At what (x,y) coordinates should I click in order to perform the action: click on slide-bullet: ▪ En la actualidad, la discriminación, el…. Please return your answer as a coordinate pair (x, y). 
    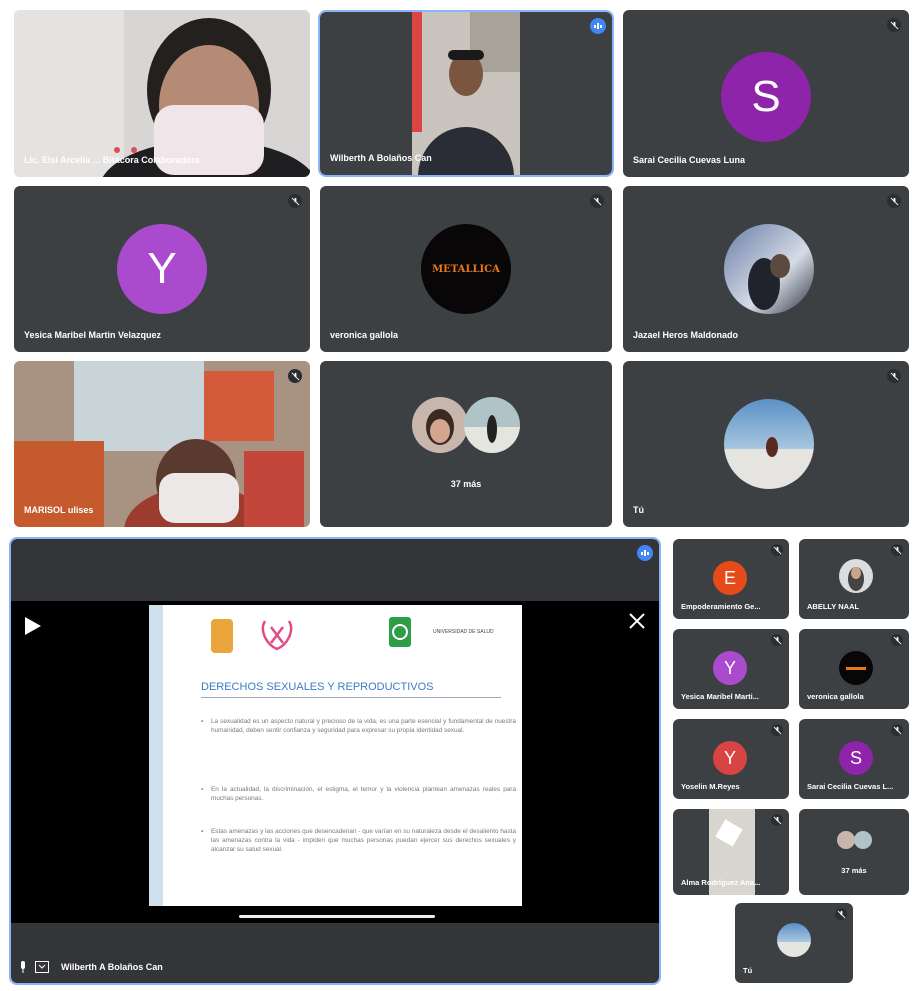
    Looking at the image, I should click on (358, 794).